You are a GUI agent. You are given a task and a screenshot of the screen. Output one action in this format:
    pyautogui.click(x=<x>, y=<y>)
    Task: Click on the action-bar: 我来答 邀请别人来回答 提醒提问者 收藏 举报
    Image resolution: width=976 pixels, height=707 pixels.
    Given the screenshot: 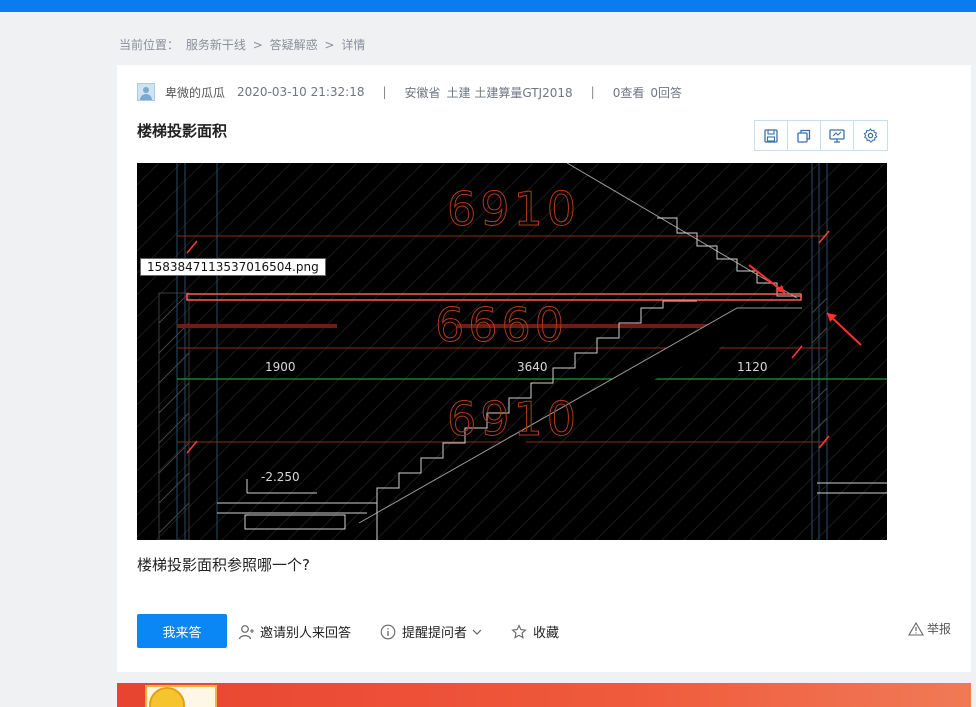 What is the action you would take?
    pyautogui.click(x=544, y=631)
    